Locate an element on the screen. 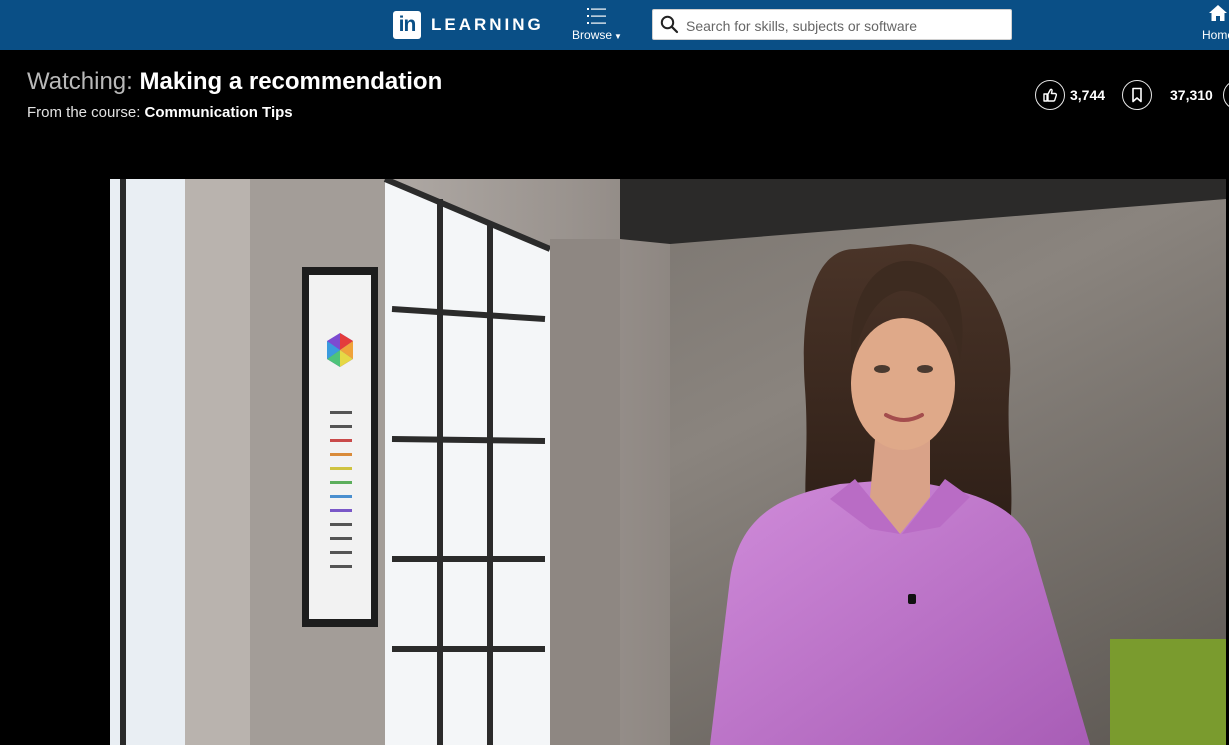 The image size is (1229, 745). top-nav-bar: in LEARNING Browse▼ Home is located at coordinates (614, 25).